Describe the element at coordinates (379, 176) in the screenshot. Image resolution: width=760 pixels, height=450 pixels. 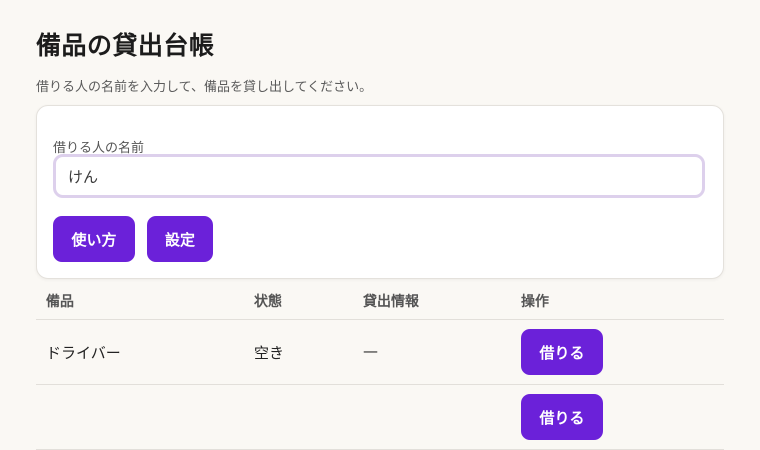
I see `borrower-name-input` at that location.